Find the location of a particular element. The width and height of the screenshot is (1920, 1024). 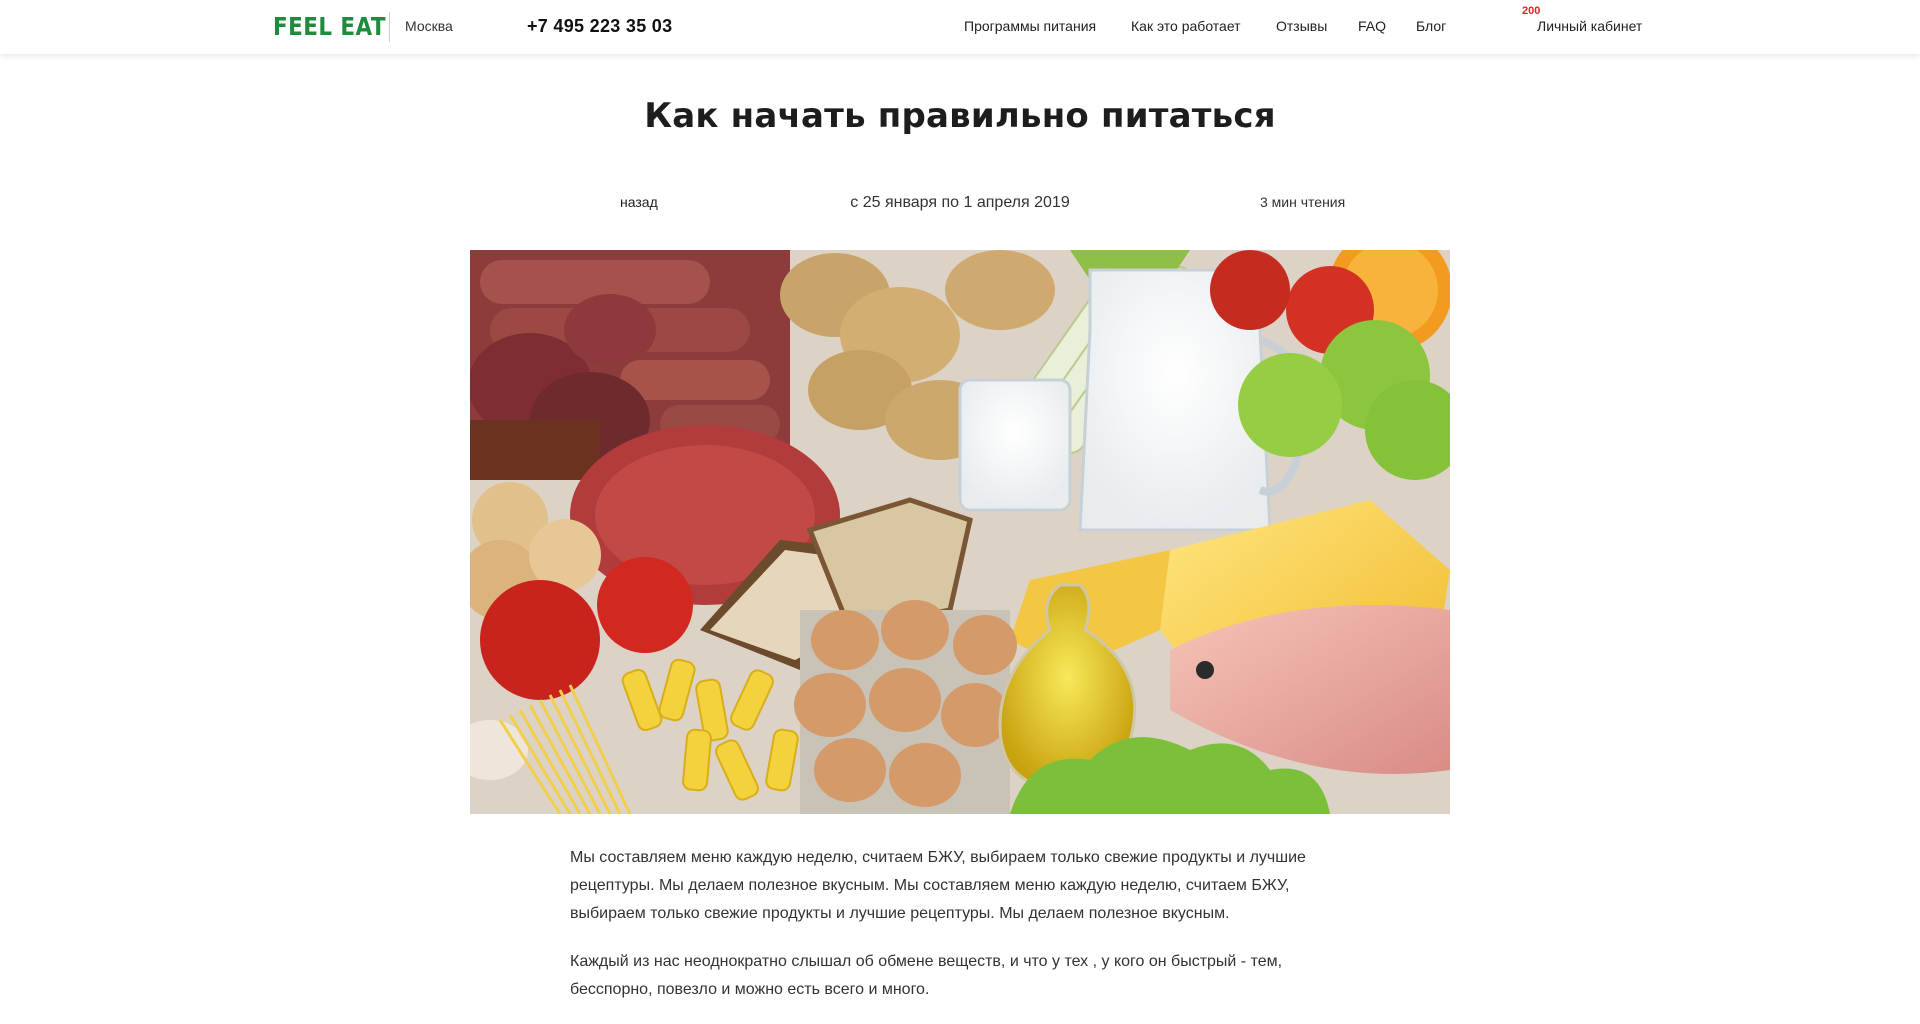

nav-reviews: Отзывы is located at coordinates (1301, 26).